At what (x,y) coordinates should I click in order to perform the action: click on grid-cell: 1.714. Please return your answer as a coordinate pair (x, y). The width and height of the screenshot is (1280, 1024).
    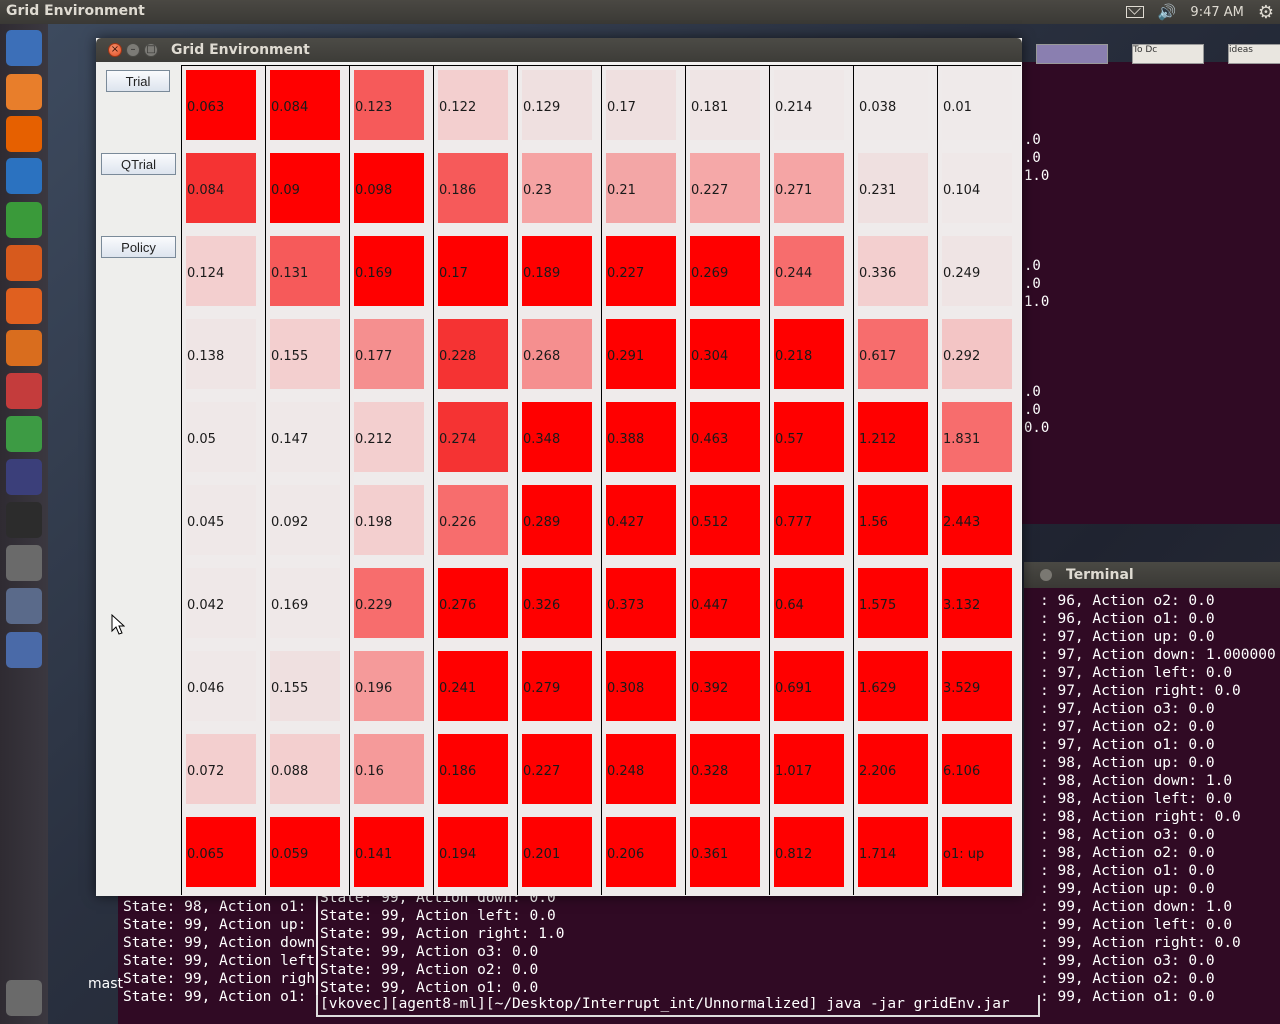
    Looking at the image, I should click on (895, 854).